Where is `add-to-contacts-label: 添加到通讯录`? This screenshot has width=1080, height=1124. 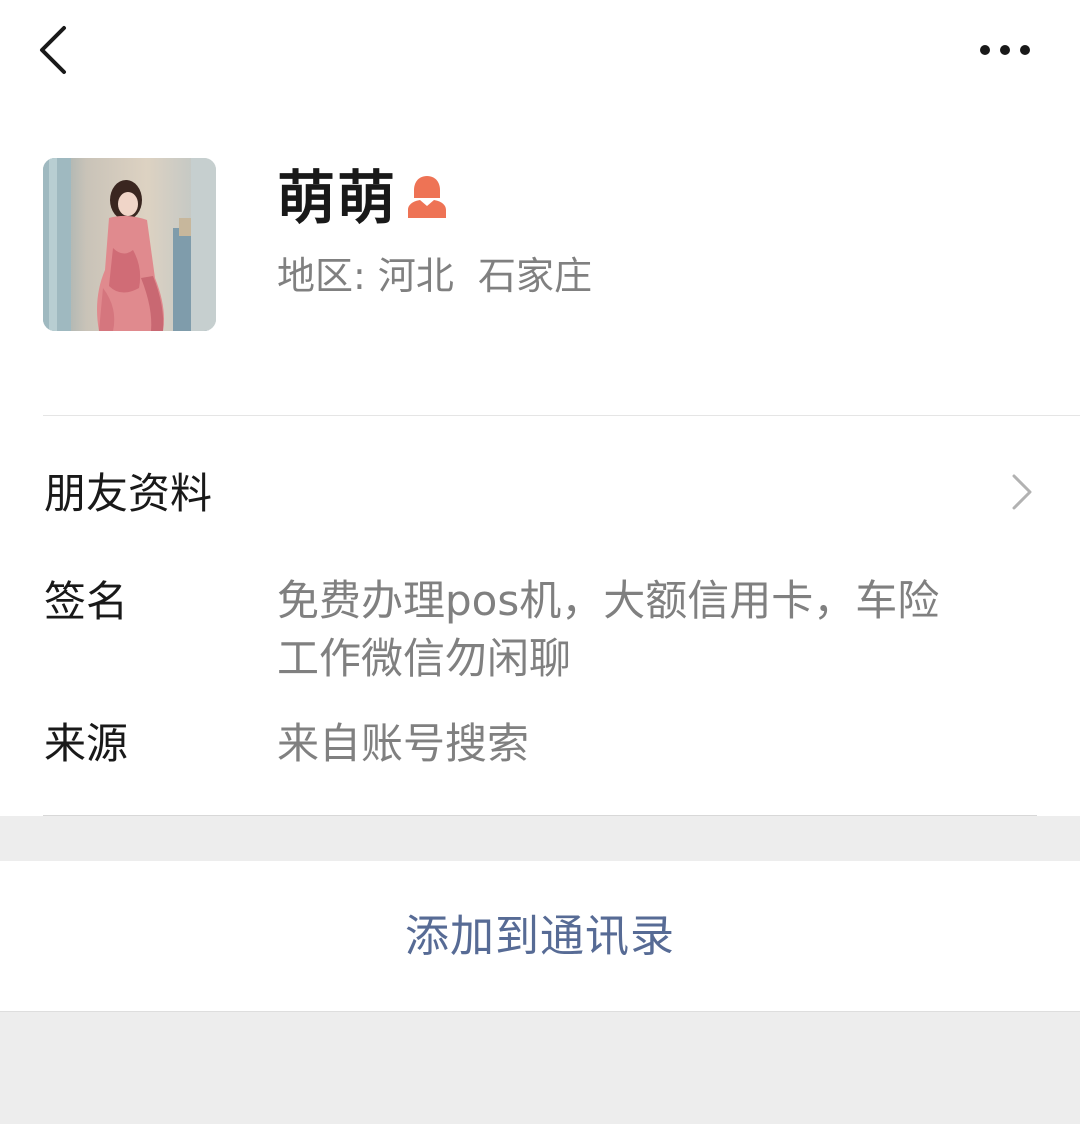
add-to-contacts-label: 添加到通讯录 is located at coordinates (540, 936).